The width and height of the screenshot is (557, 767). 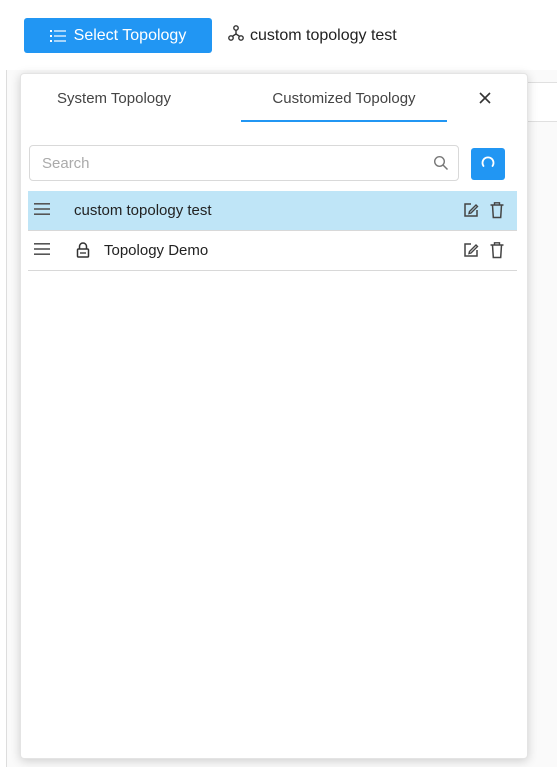 I want to click on list-item: custom topology test, so click(x=272, y=211).